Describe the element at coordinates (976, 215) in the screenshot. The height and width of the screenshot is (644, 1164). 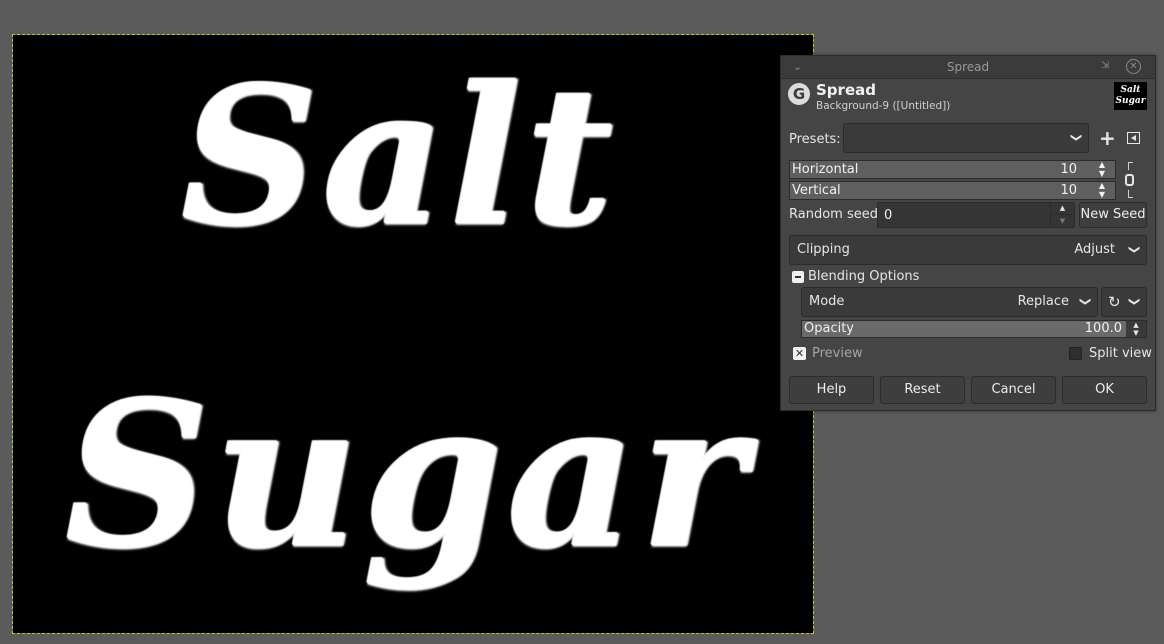
I see `random-seed-input: 0 ▲ ▼` at that location.